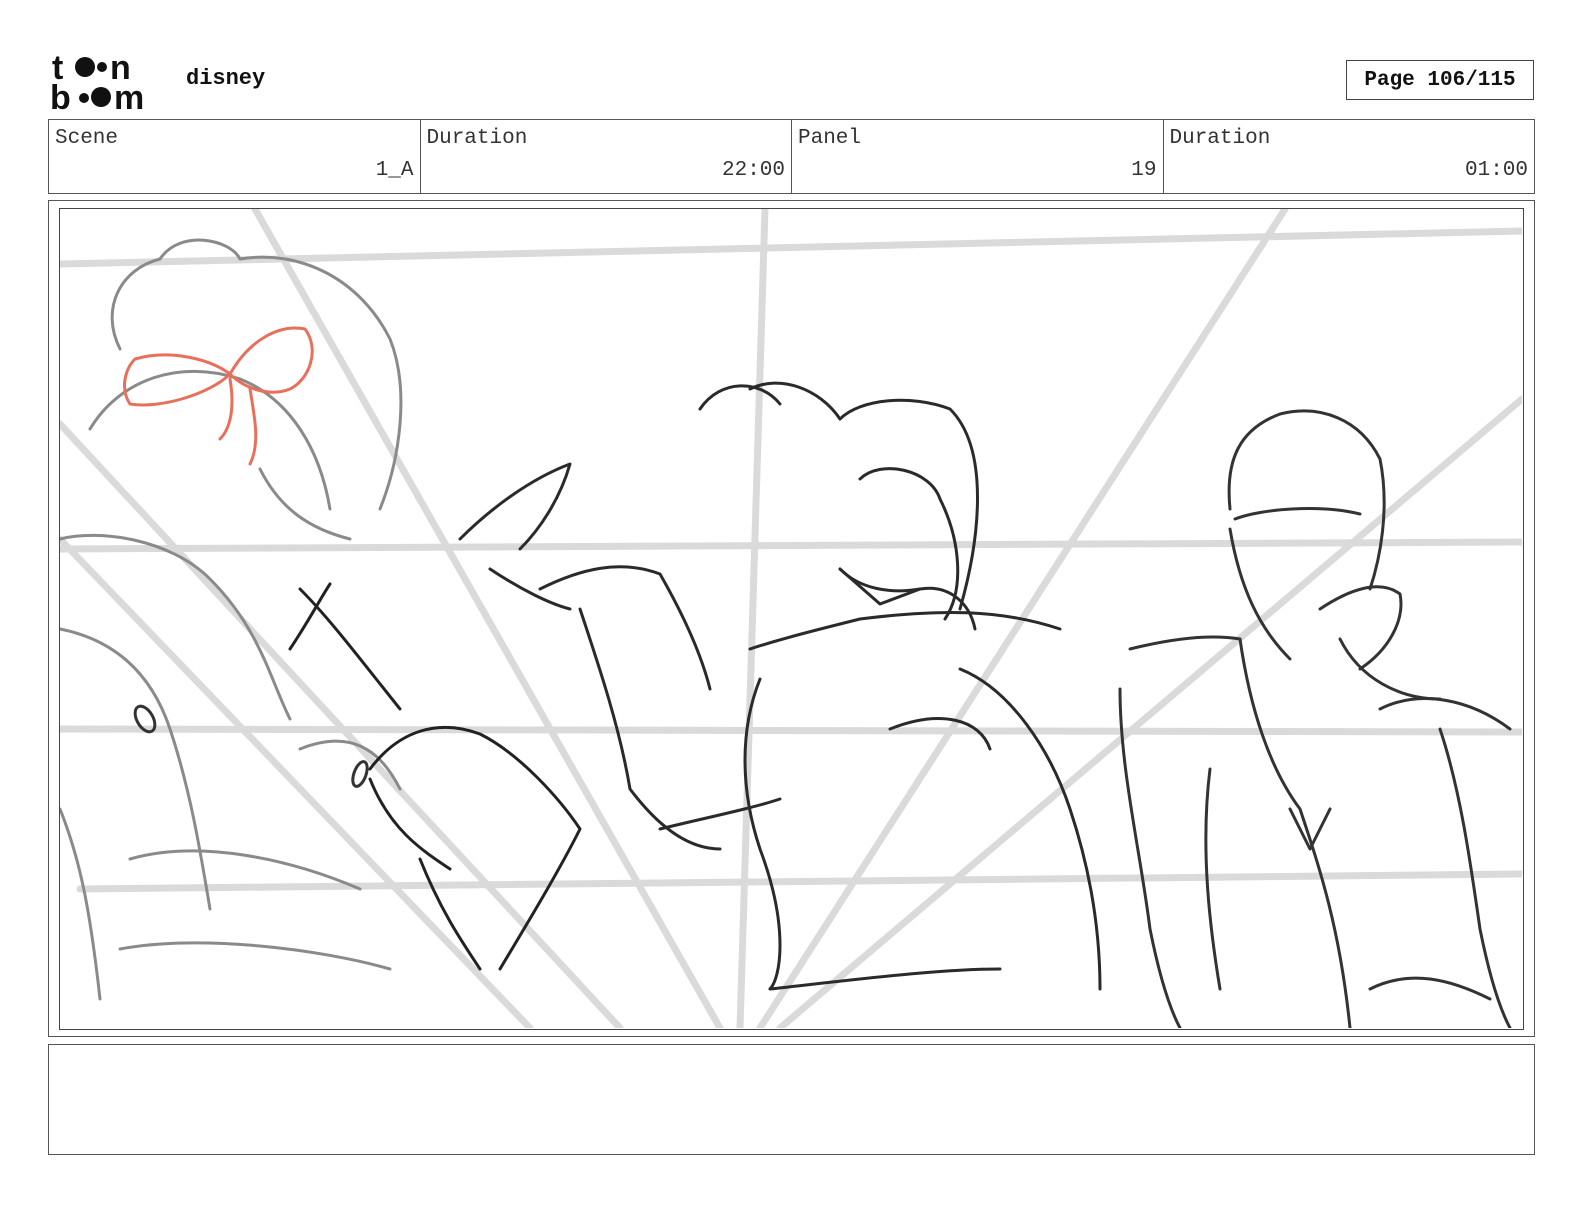  Describe the element at coordinates (226, 78) in the screenshot. I see `project-name: disney` at that location.